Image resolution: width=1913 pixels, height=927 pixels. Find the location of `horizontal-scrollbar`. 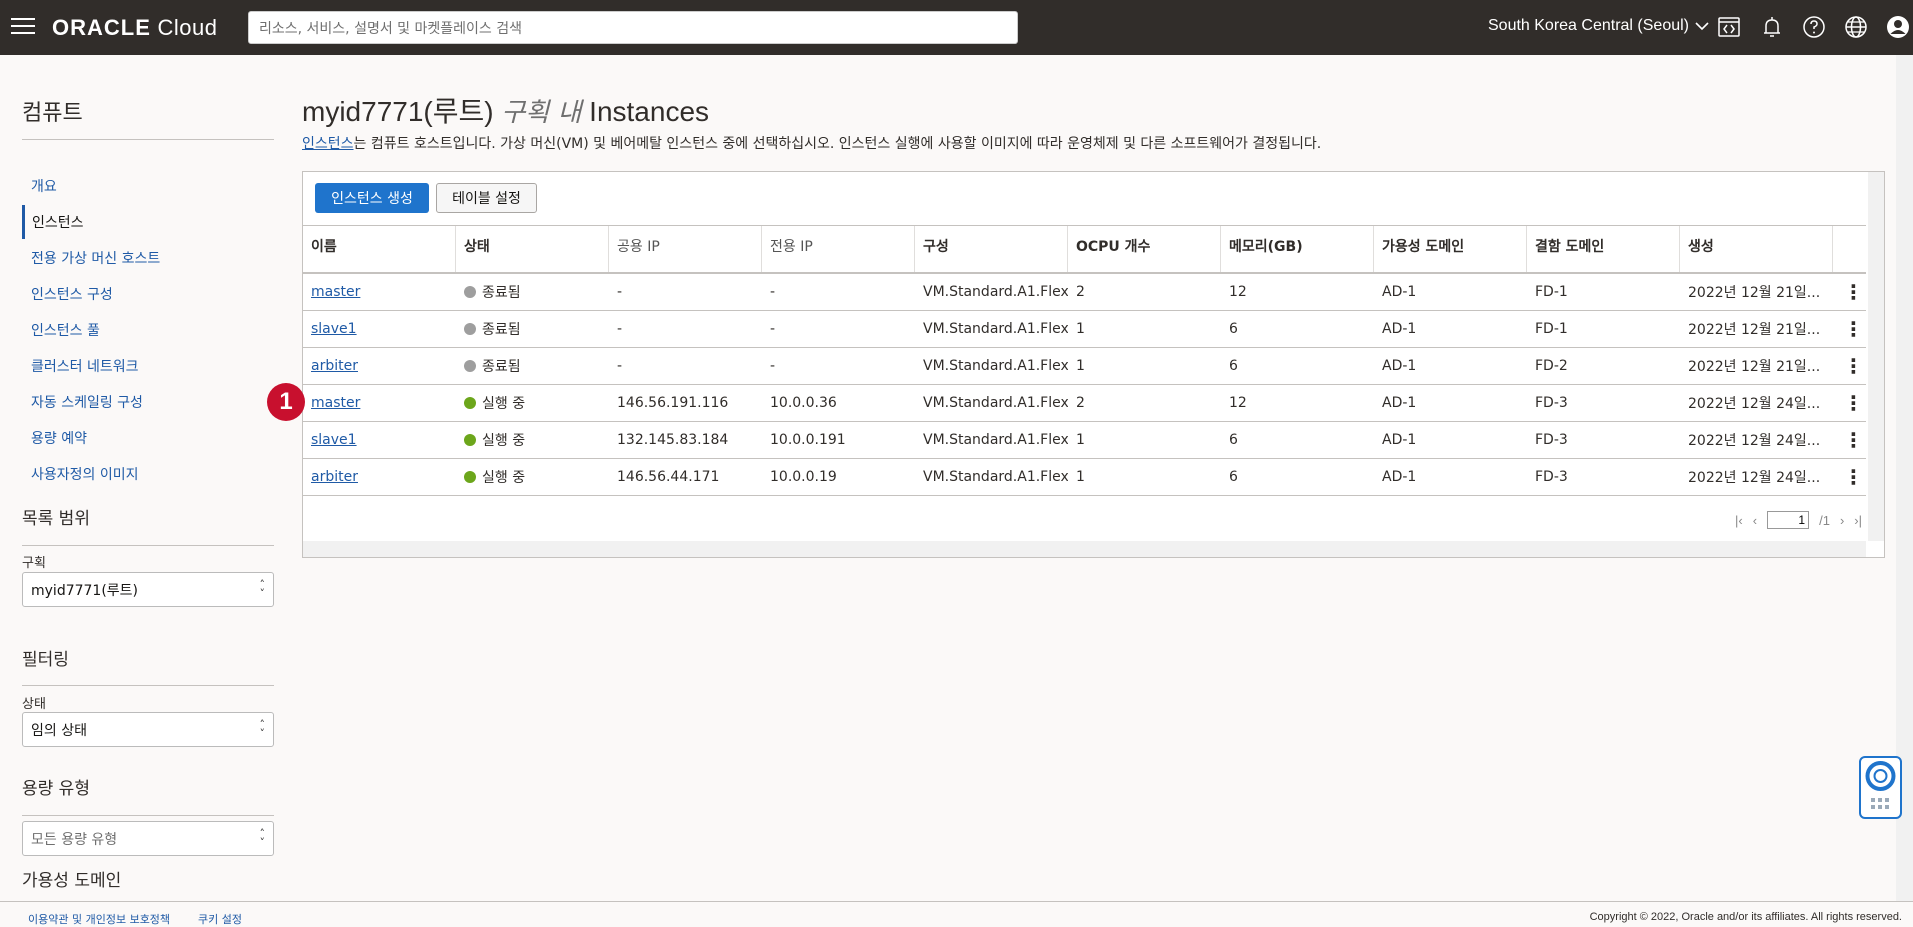

horizontal-scrollbar is located at coordinates (1084, 549).